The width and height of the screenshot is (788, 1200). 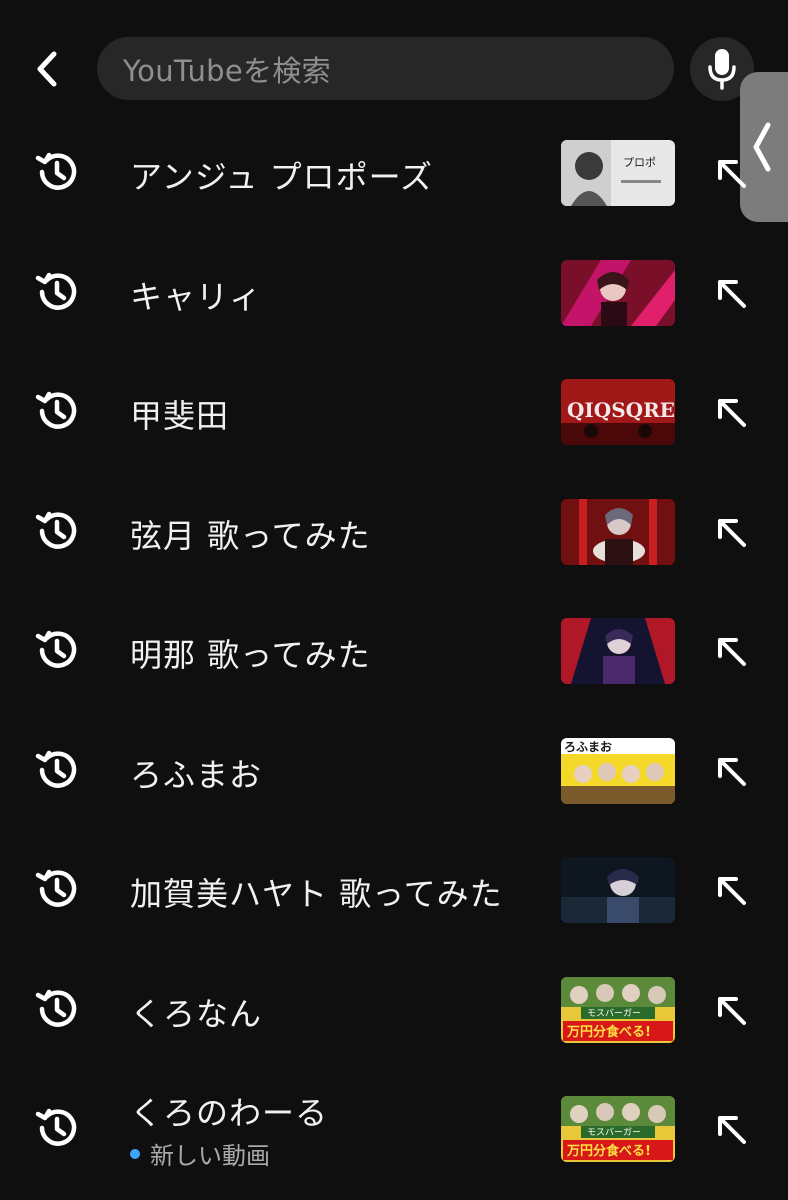 I want to click on video-thumbnail: プロポ, so click(x=618, y=173).